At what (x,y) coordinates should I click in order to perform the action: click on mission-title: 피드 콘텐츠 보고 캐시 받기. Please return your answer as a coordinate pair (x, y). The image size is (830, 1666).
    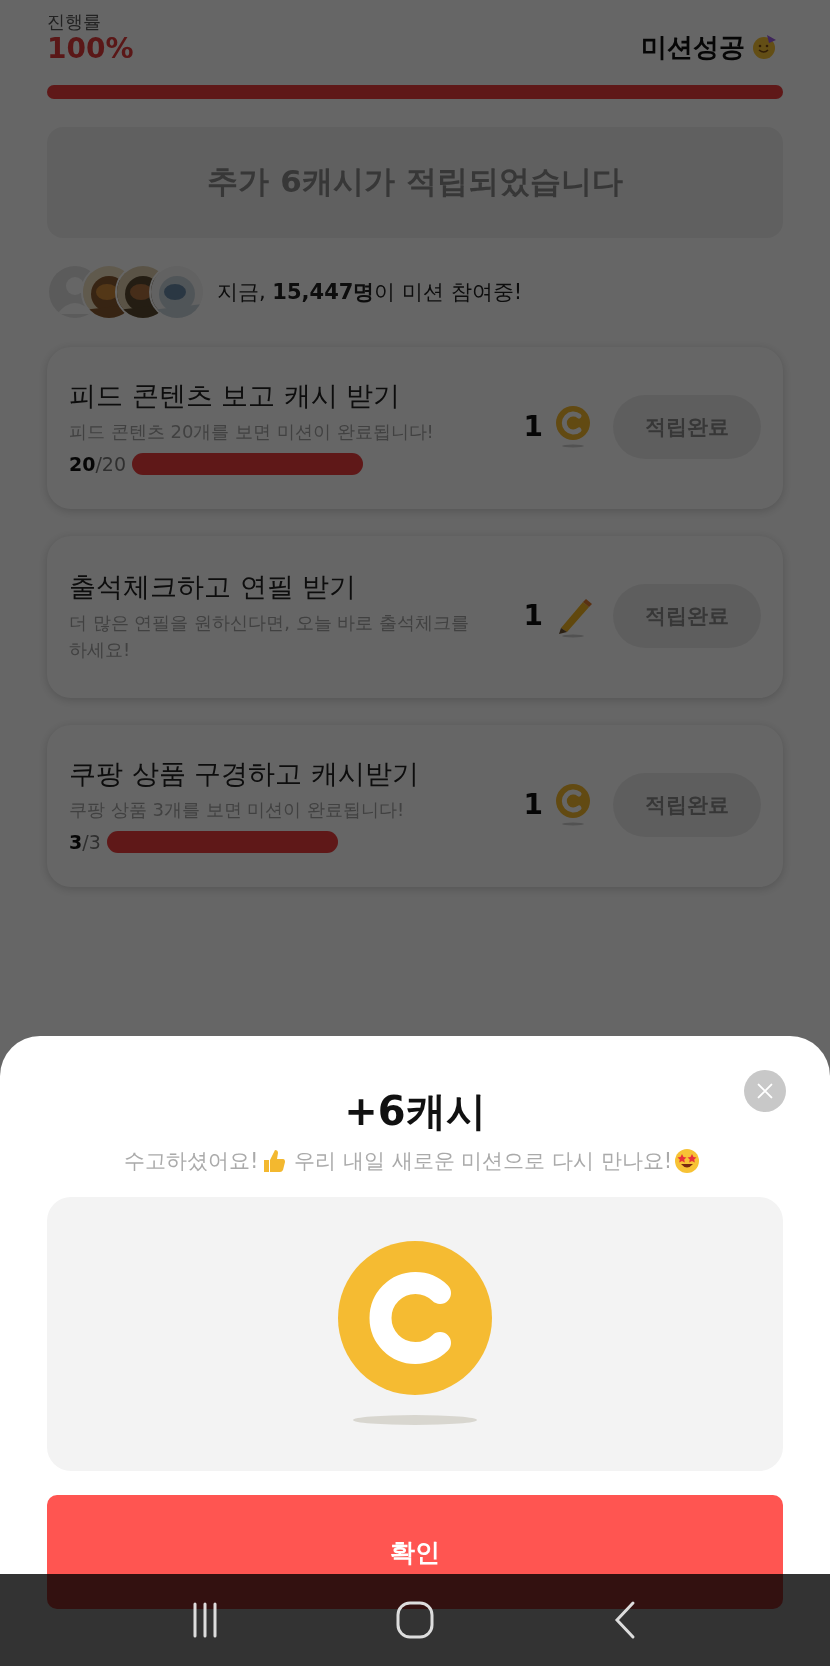
    Looking at the image, I should click on (235, 396).